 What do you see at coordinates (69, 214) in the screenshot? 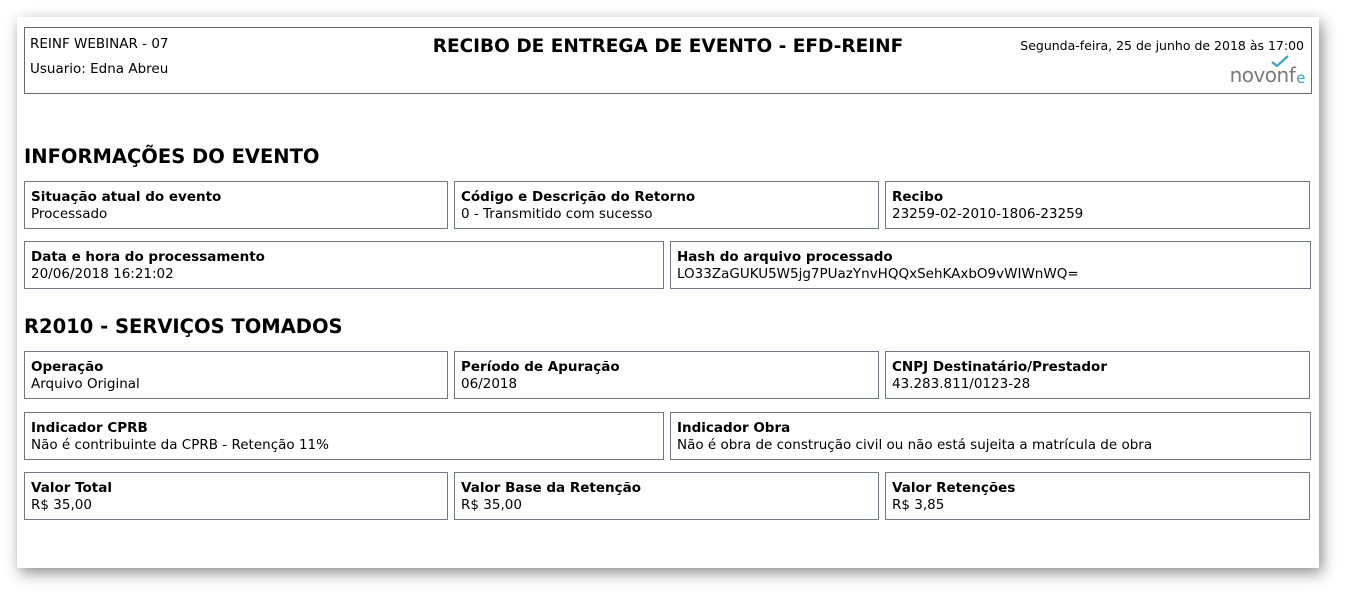
I see `field-value: Processado` at bounding box center [69, 214].